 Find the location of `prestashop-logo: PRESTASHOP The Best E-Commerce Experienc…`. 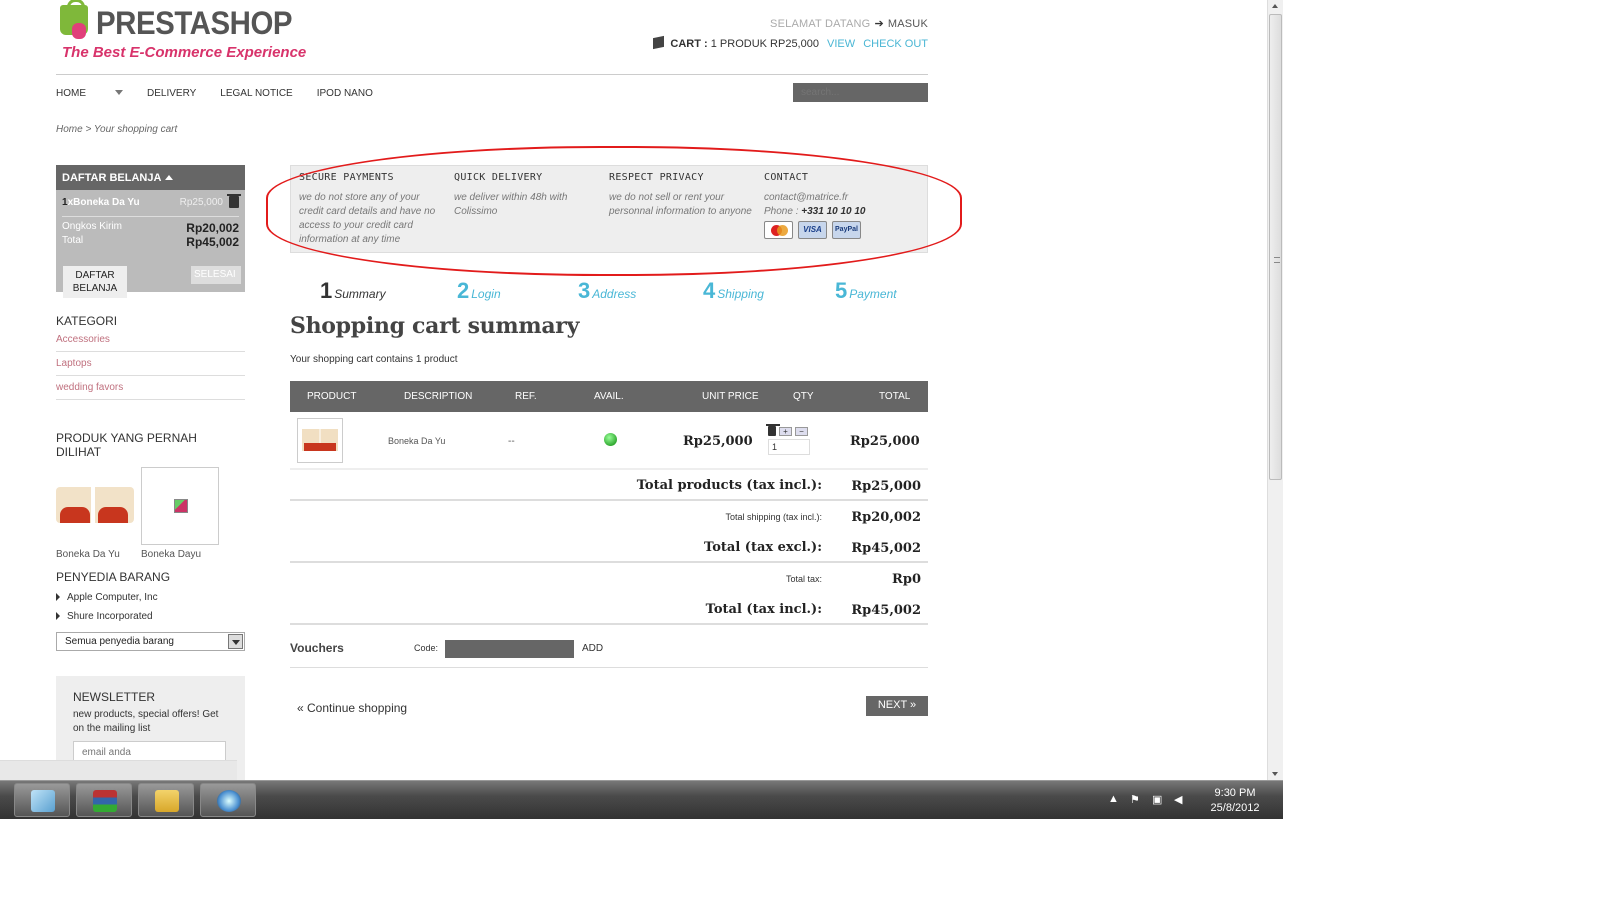

prestashop-logo: PRESTASHOP The Best E-Commerce Experienc… is located at coordinates (183, 32).